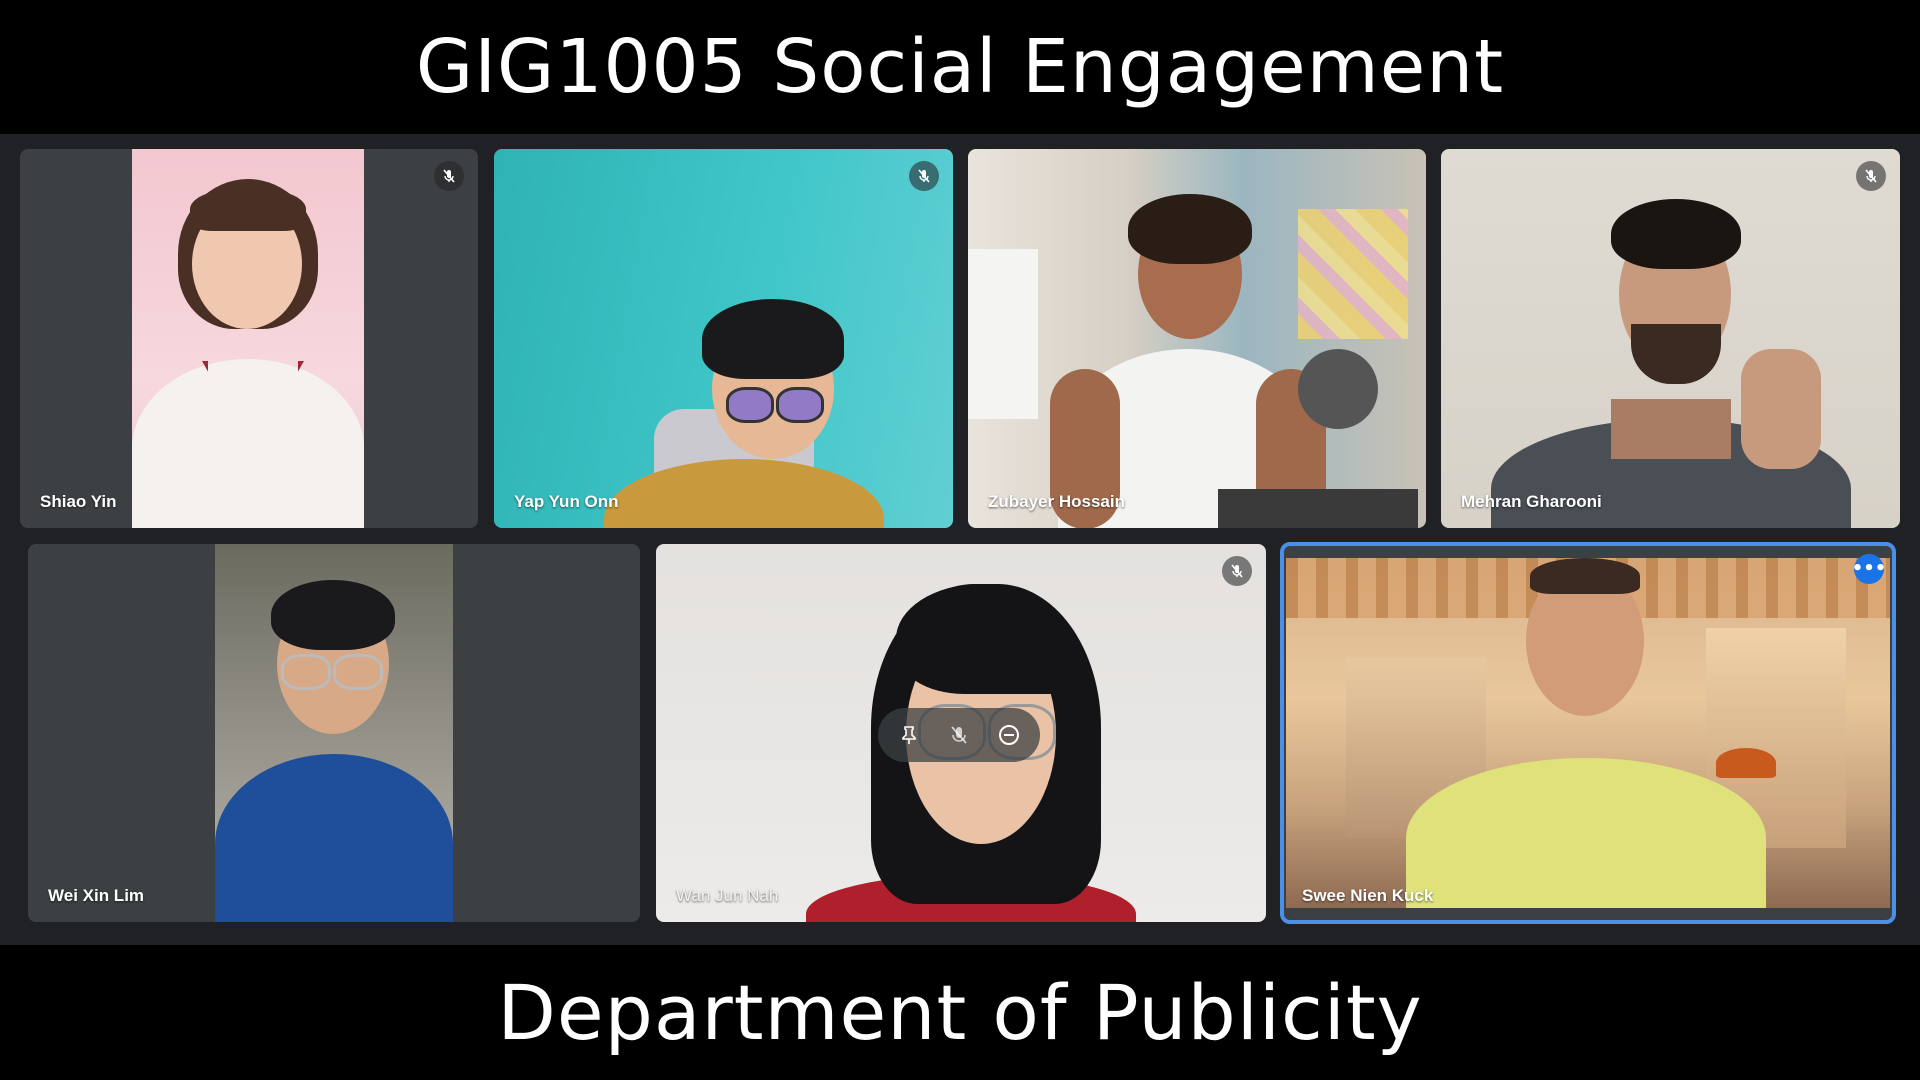 The image size is (1920, 1080). I want to click on tile-hover-controls, so click(959, 735).